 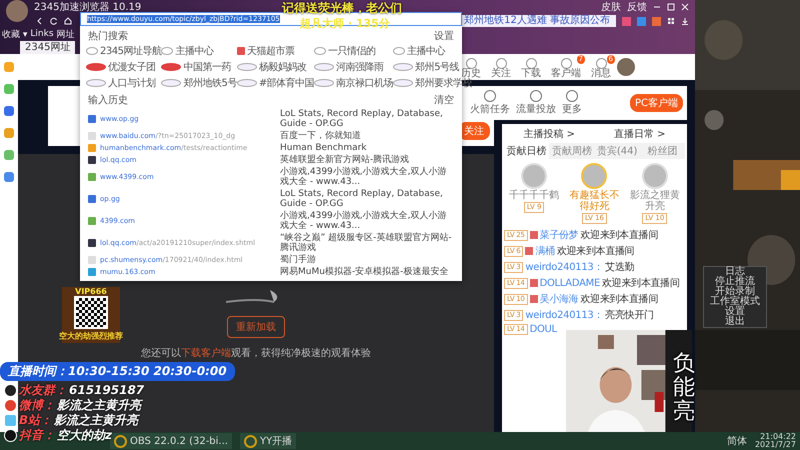 What do you see at coordinates (629, 315) in the screenshot?
I see `chat-message: 亮亮快开门` at bounding box center [629, 315].